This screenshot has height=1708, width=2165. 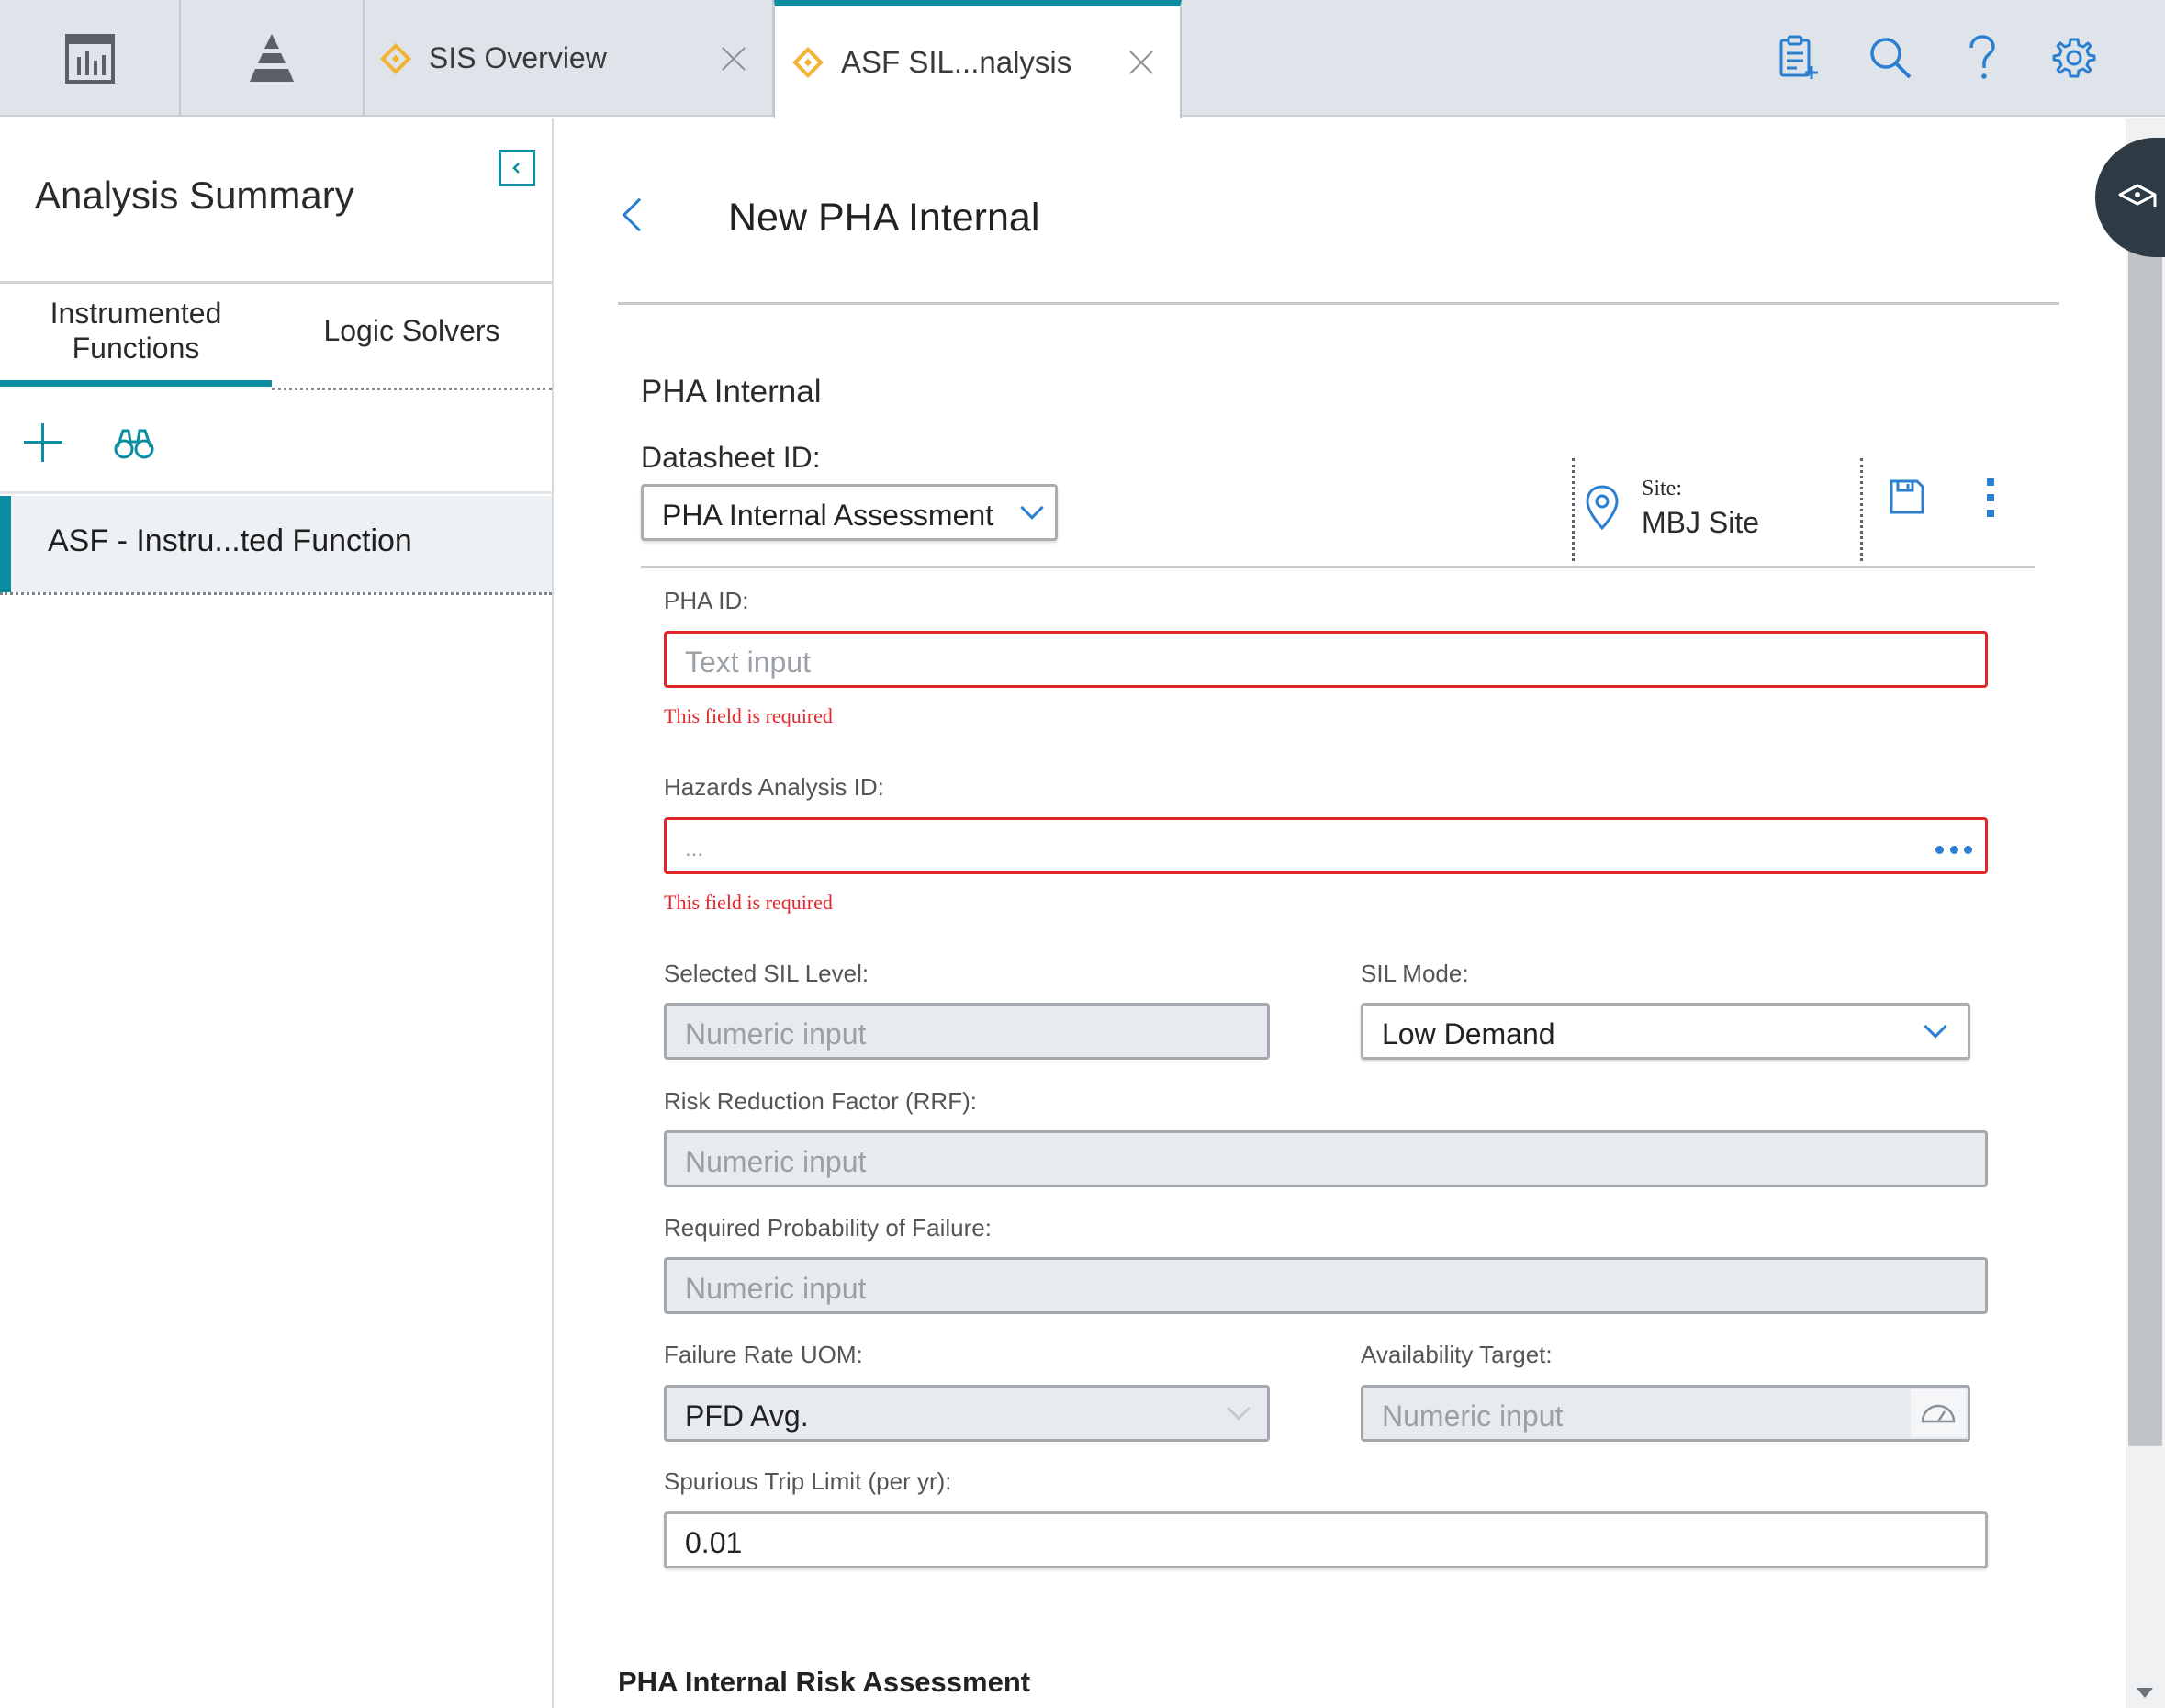 What do you see at coordinates (808, 1481) in the screenshot?
I see `spurious-trip-limit-label: Spurious Trip Limit (per yr):` at bounding box center [808, 1481].